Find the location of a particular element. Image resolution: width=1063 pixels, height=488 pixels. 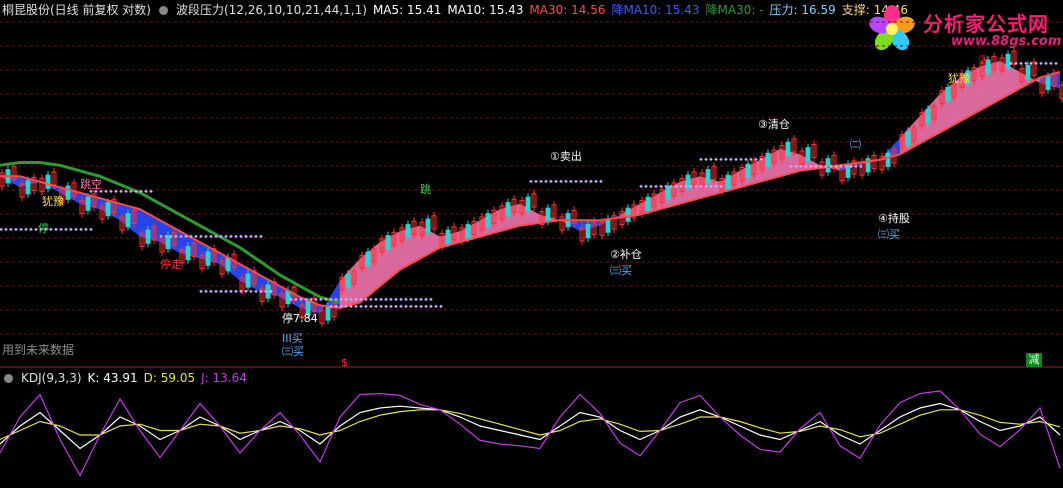

kdj-d-line is located at coordinates (530, 425).